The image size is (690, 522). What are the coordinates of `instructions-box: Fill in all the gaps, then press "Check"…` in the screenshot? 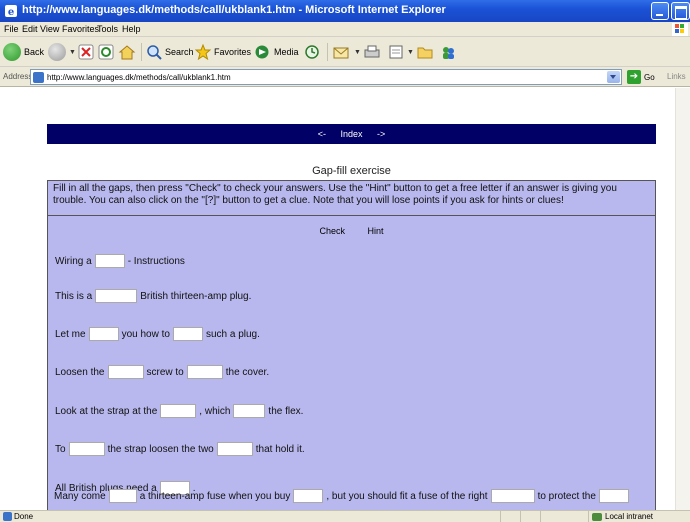 It's located at (351, 198).